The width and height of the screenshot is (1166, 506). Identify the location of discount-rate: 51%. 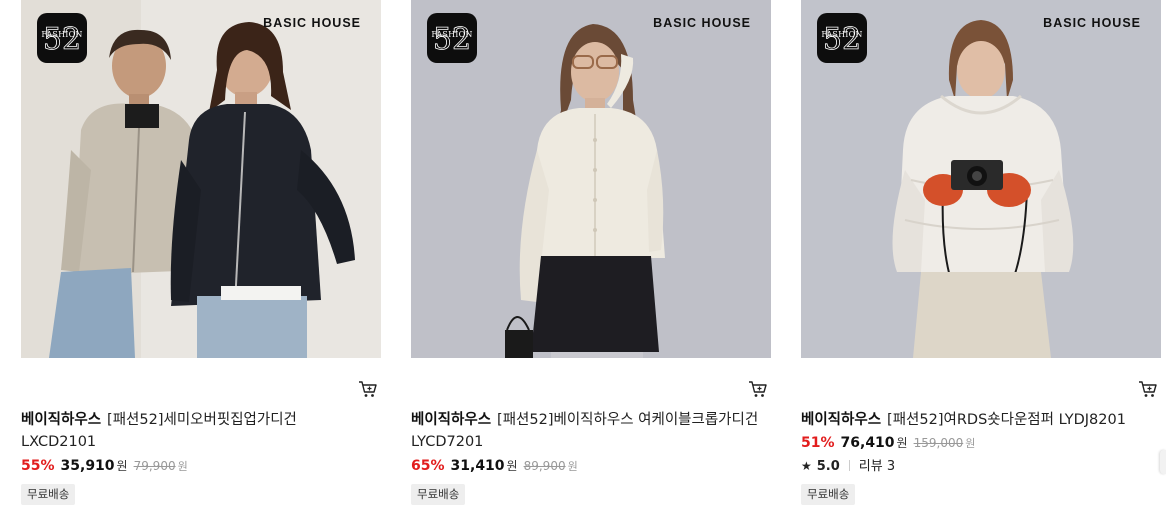
(818, 443).